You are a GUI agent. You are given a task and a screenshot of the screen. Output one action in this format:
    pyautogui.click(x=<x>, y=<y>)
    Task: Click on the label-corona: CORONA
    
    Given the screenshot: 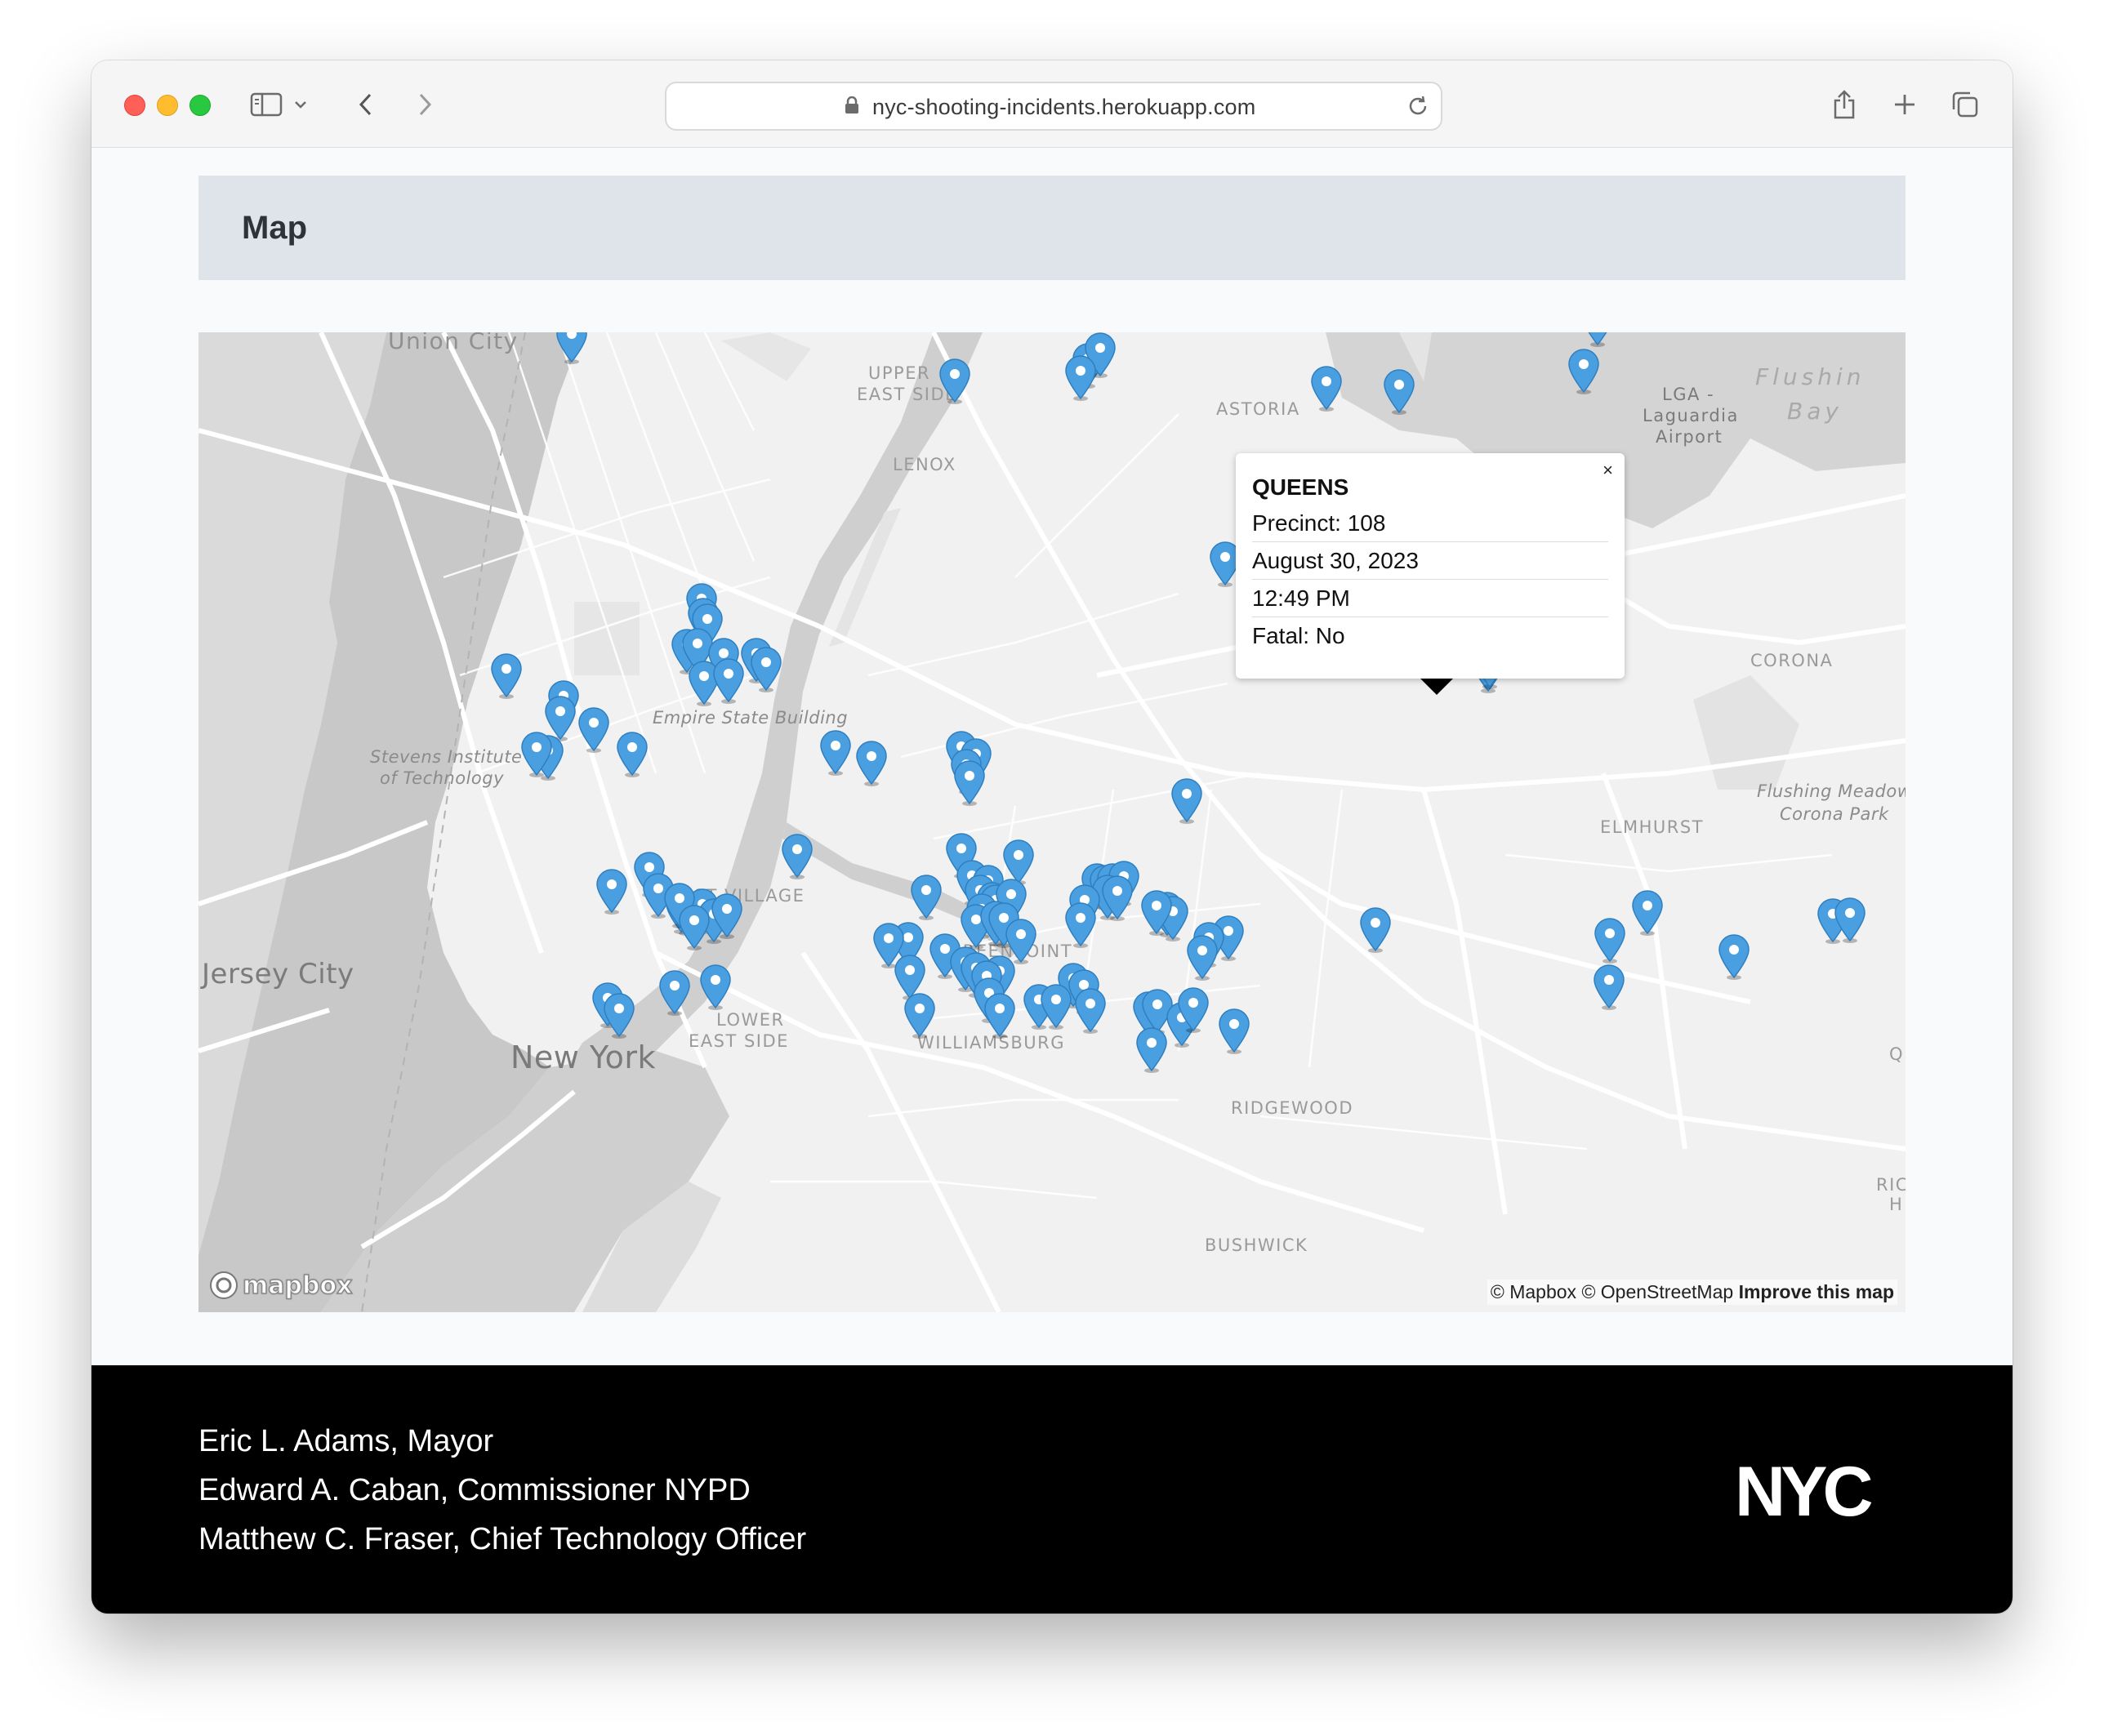 What is the action you would take?
    pyautogui.click(x=1792, y=661)
    